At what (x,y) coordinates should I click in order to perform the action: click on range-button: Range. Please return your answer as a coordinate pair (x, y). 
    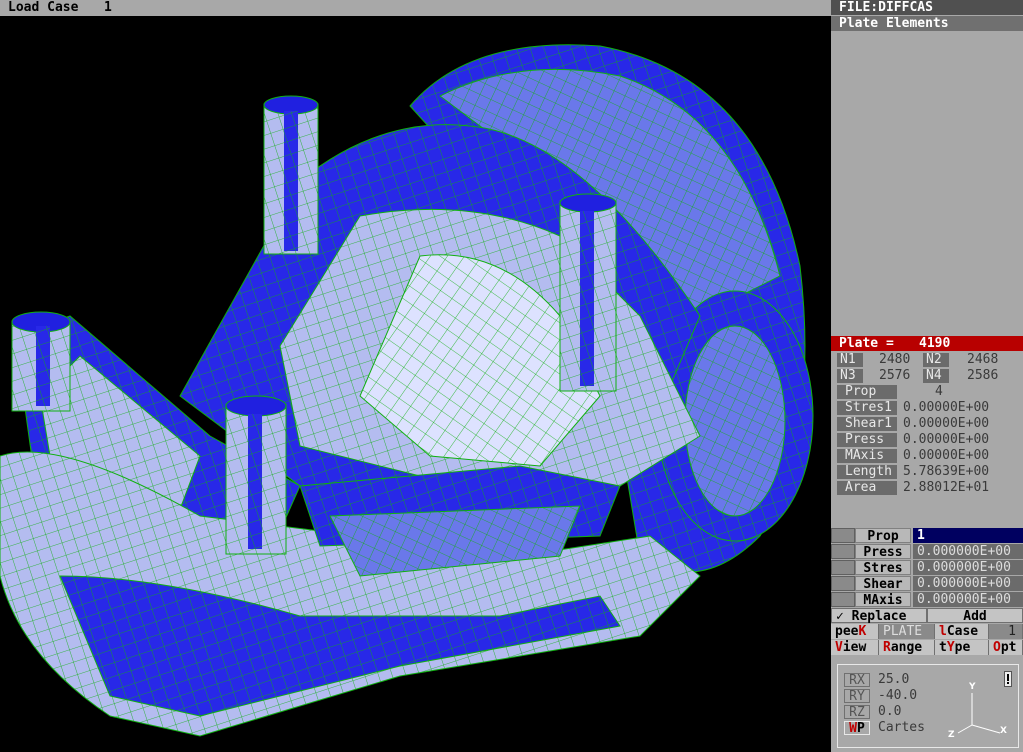
    Looking at the image, I should click on (907, 647).